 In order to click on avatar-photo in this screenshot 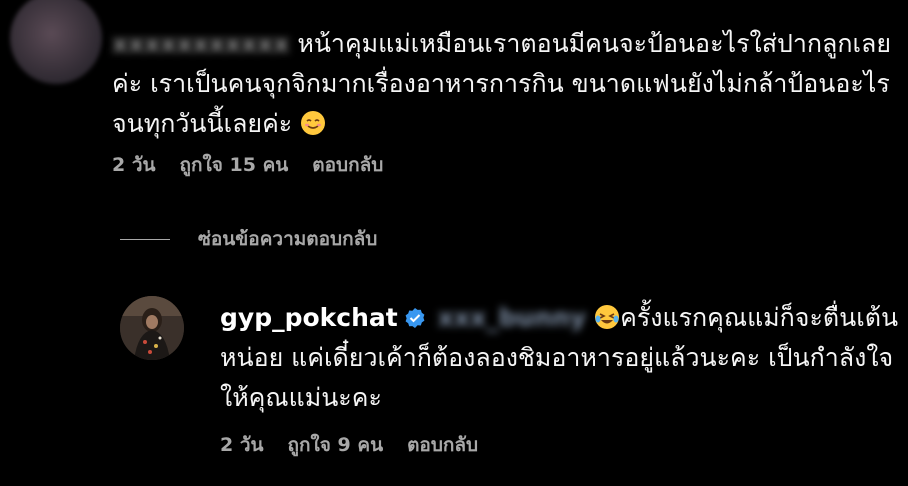, I will do `click(152, 328)`.